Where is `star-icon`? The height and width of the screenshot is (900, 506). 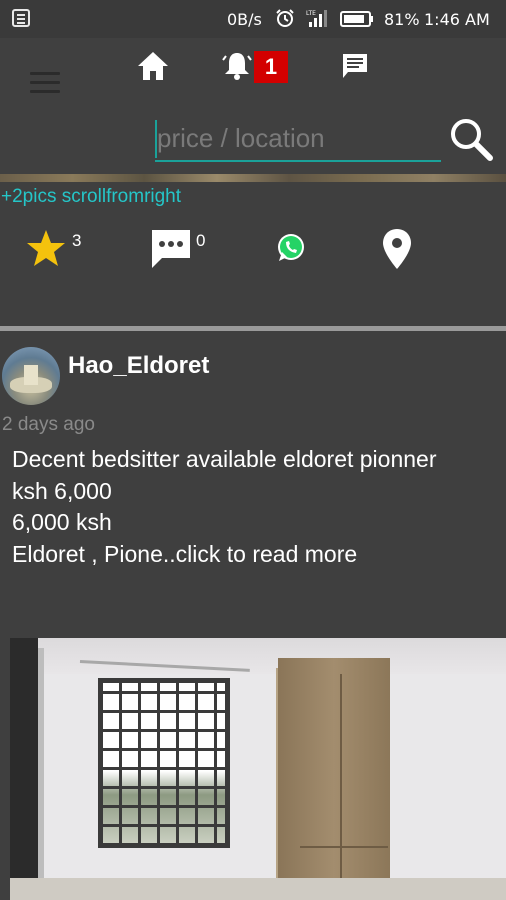 star-icon is located at coordinates (46, 248).